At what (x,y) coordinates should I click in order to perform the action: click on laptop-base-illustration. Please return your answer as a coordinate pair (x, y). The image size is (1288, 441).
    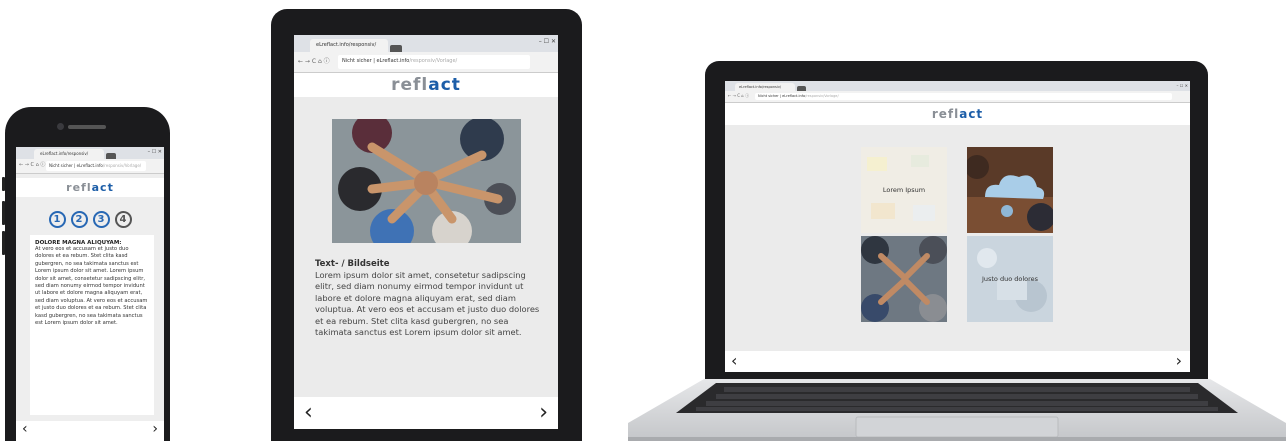
    Looking at the image, I should click on (957, 410).